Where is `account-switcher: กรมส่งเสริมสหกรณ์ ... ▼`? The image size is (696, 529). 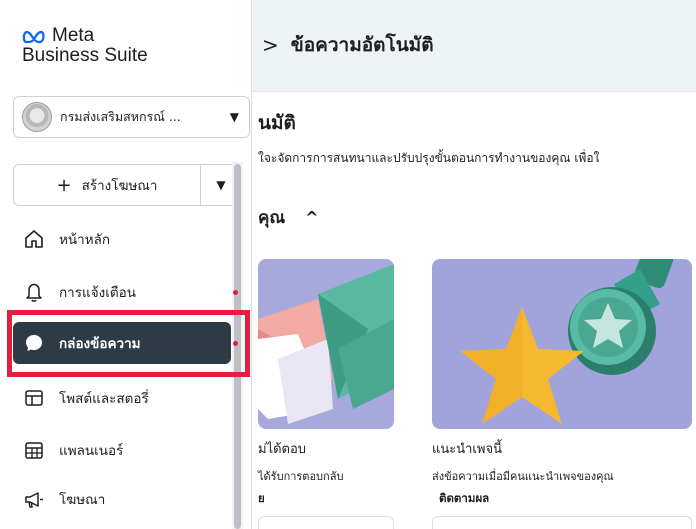
account-switcher: กรมส่งเสริมสหกรณ์ ... ▼ is located at coordinates (131, 117).